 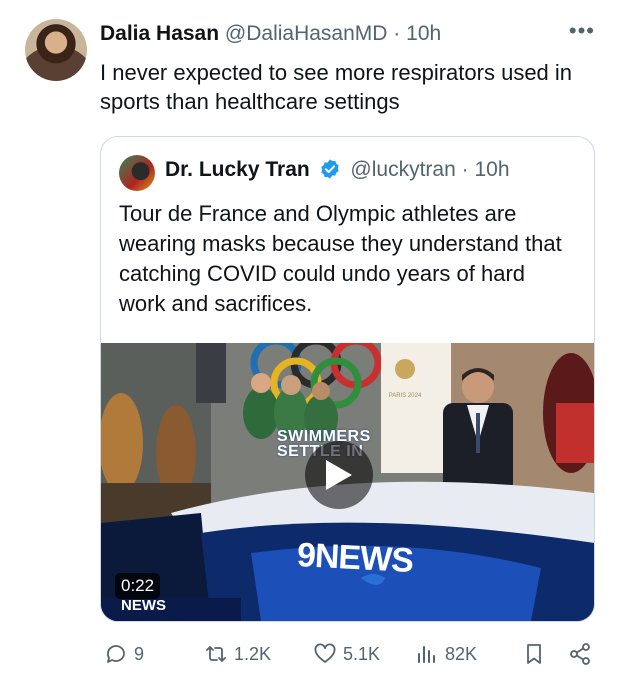 What do you see at coordinates (139, 653) in the screenshot?
I see `reply-count: 9` at bounding box center [139, 653].